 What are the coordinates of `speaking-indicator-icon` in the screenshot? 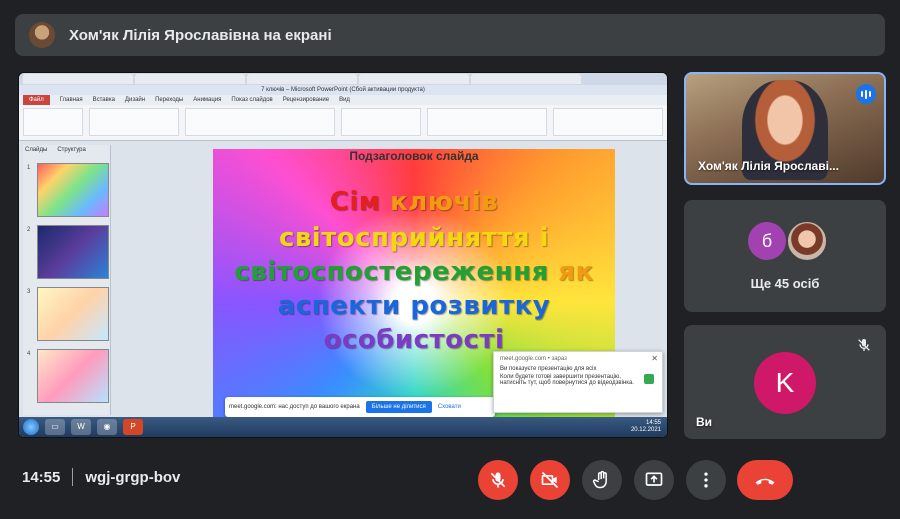 It's located at (866, 94).